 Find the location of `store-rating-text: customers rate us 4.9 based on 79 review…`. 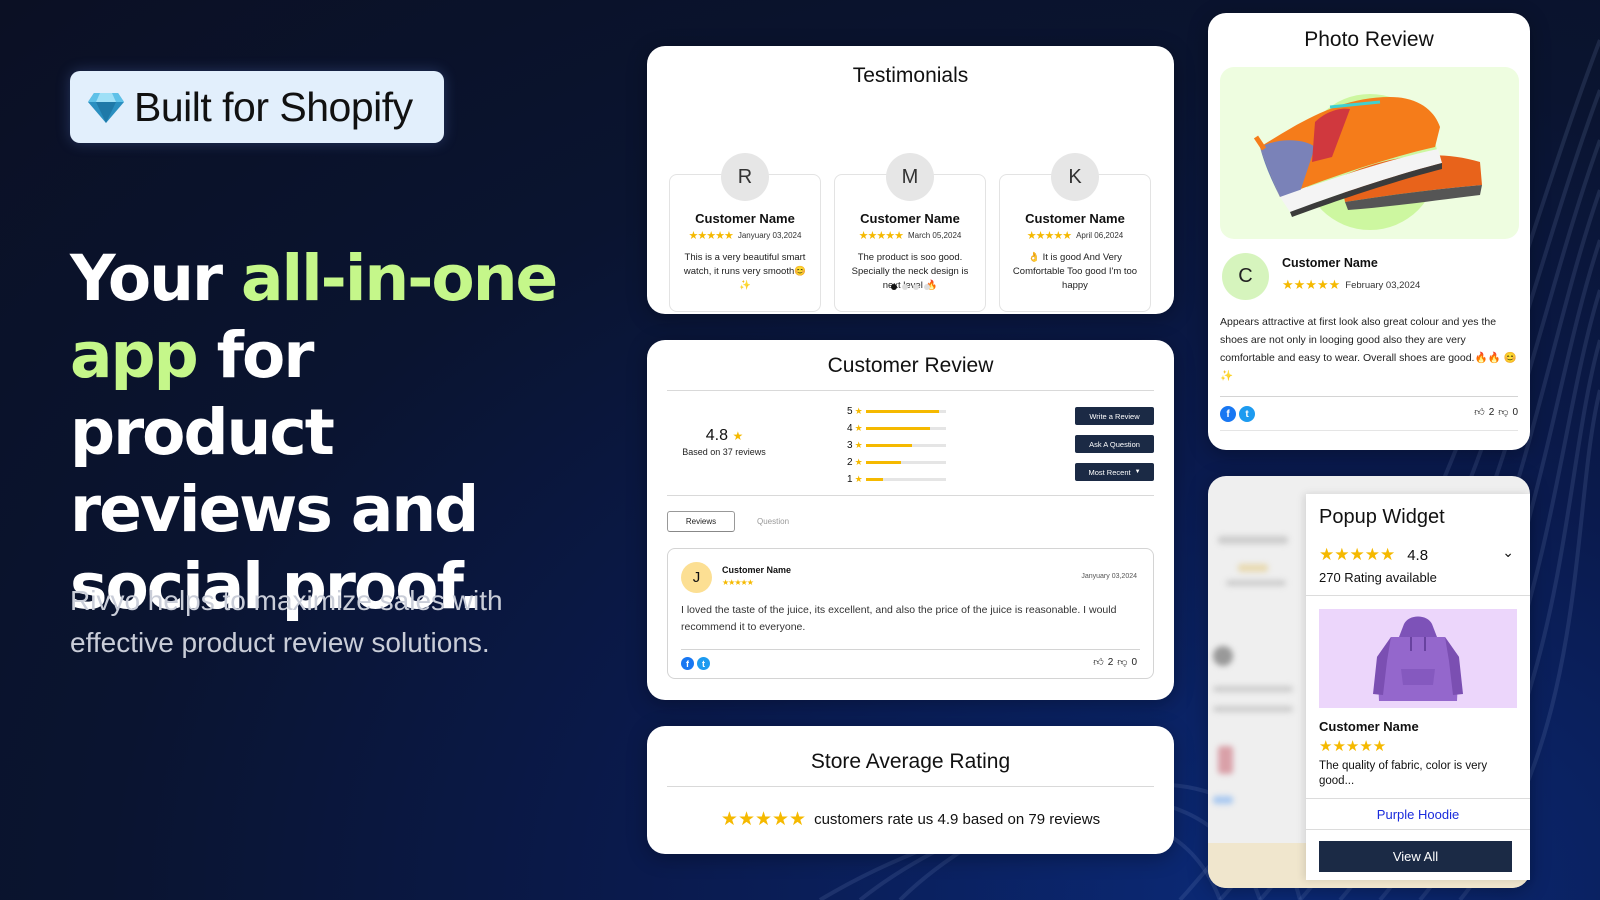

store-rating-text: customers rate us 4.9 based on 79 review… is located at coordinates (957, 819).